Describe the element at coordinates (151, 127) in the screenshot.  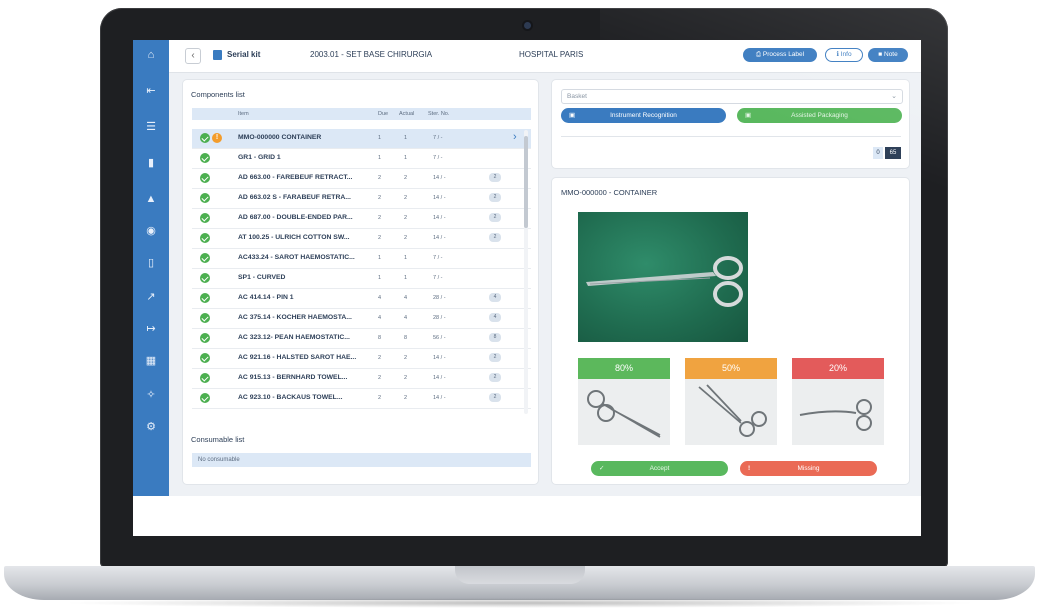
I see `list-icon: ☰` at that location.